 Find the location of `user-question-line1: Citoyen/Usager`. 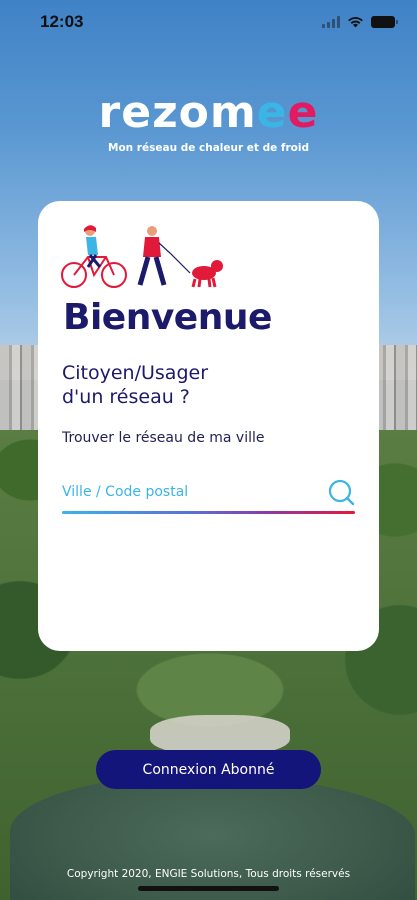

user-question-line1: Citoyen/Usager is located at coordinates (135, 373).